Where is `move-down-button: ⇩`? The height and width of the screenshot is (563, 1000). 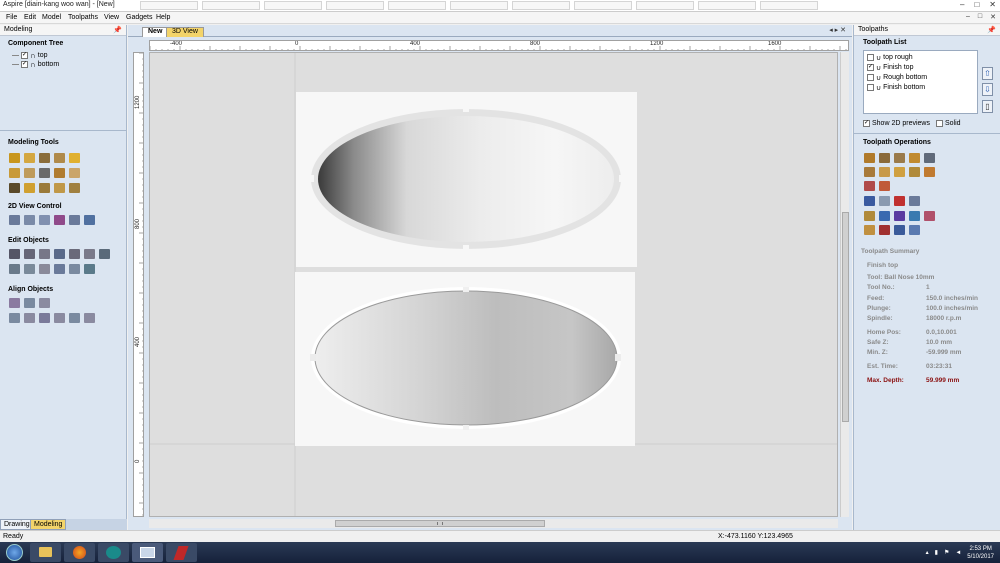 move-down-button: ⇩ is located at coordinates (987, 89).